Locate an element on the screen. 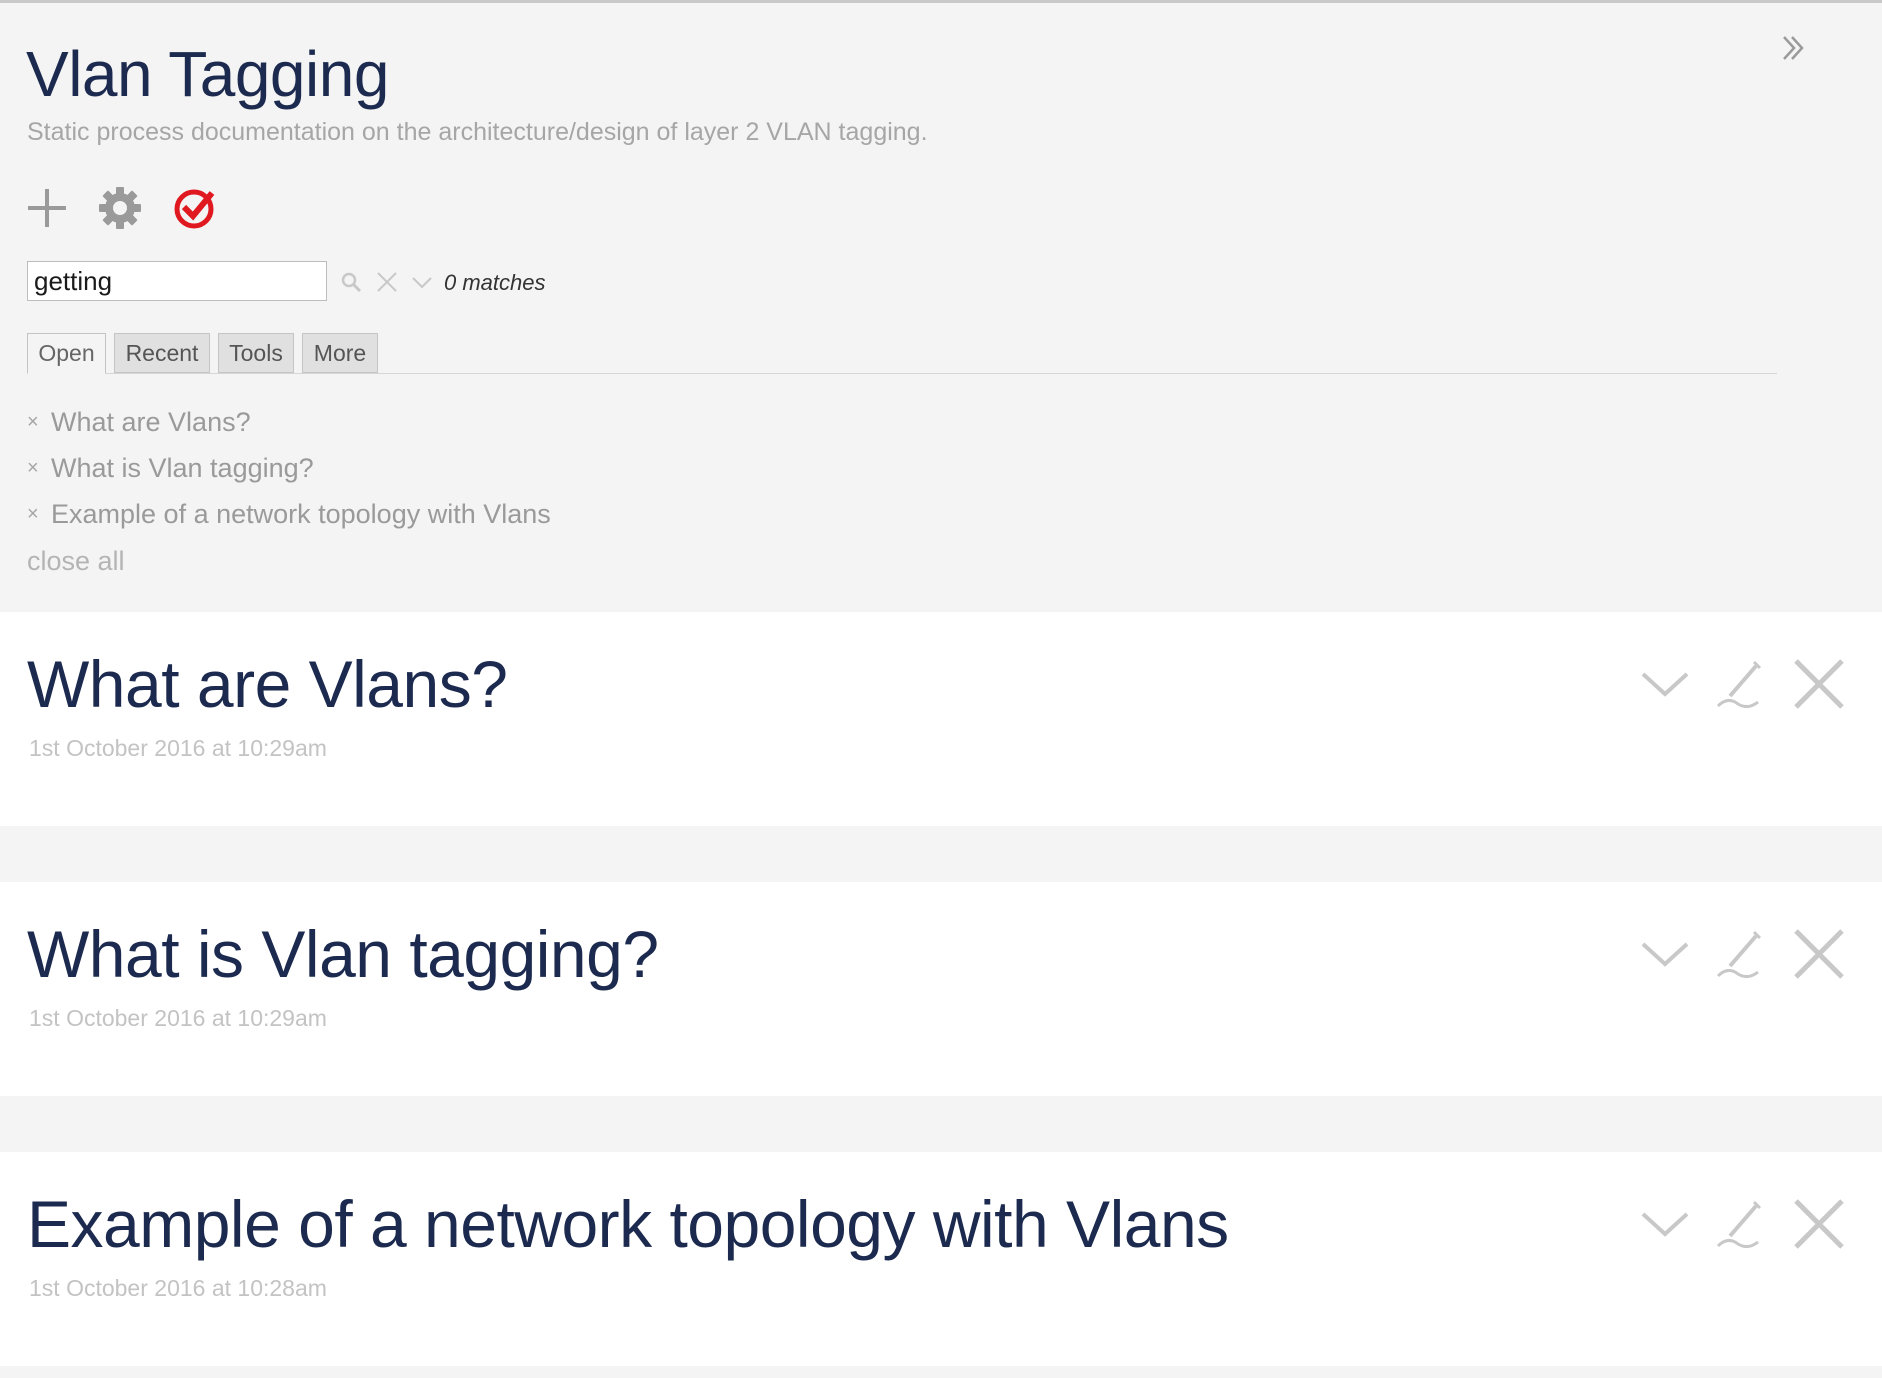 Image resolution: width=1882 pixels, height=1378 pixels. plus-icon is located at coordinates (47, 208).